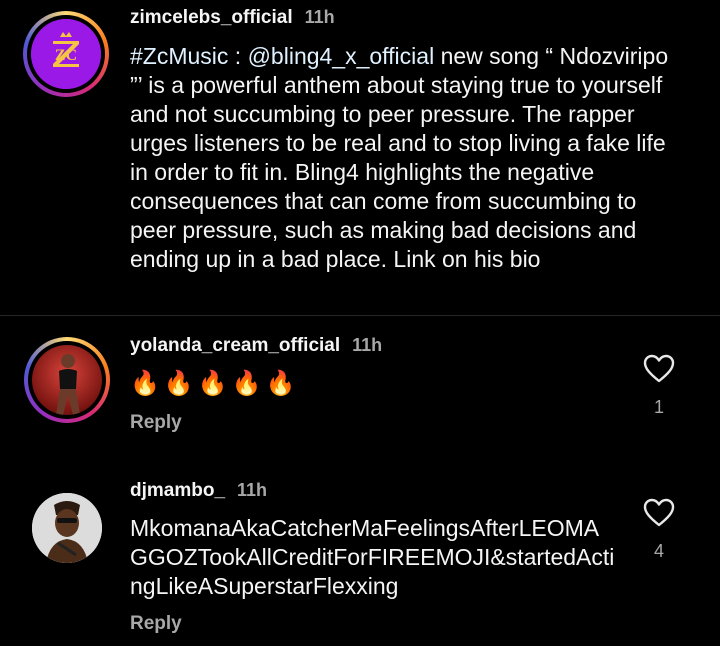 The image size is (720, 646). Describe the element at coordinates (341, 56) in the screenshot. I see `mention-link: @bling4_x_official` at that location.